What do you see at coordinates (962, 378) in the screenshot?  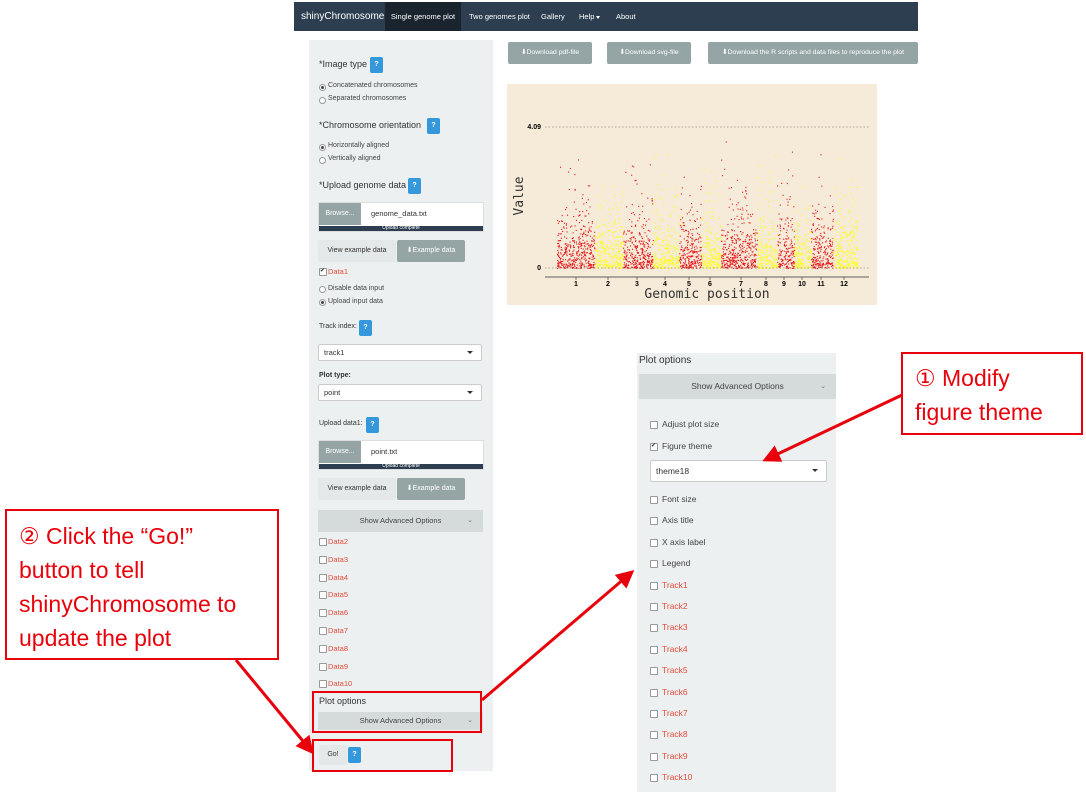 I see `annotation-step1-line1: ① Modify` at bounding box center [962, 378].